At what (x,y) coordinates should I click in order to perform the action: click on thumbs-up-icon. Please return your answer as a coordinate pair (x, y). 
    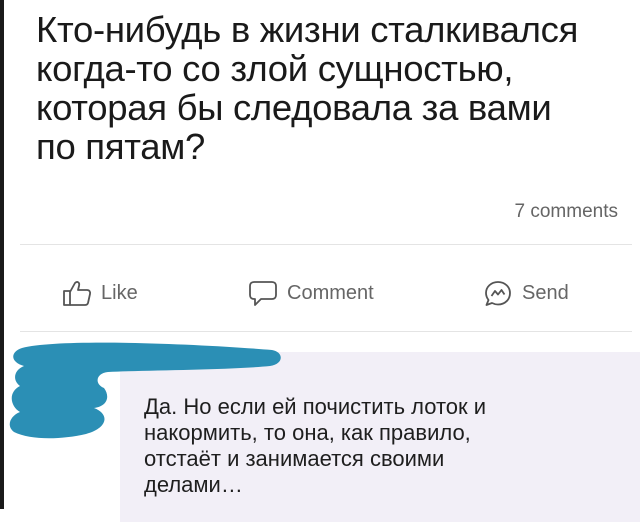
    Looking at the image, I should click on (77, 293).